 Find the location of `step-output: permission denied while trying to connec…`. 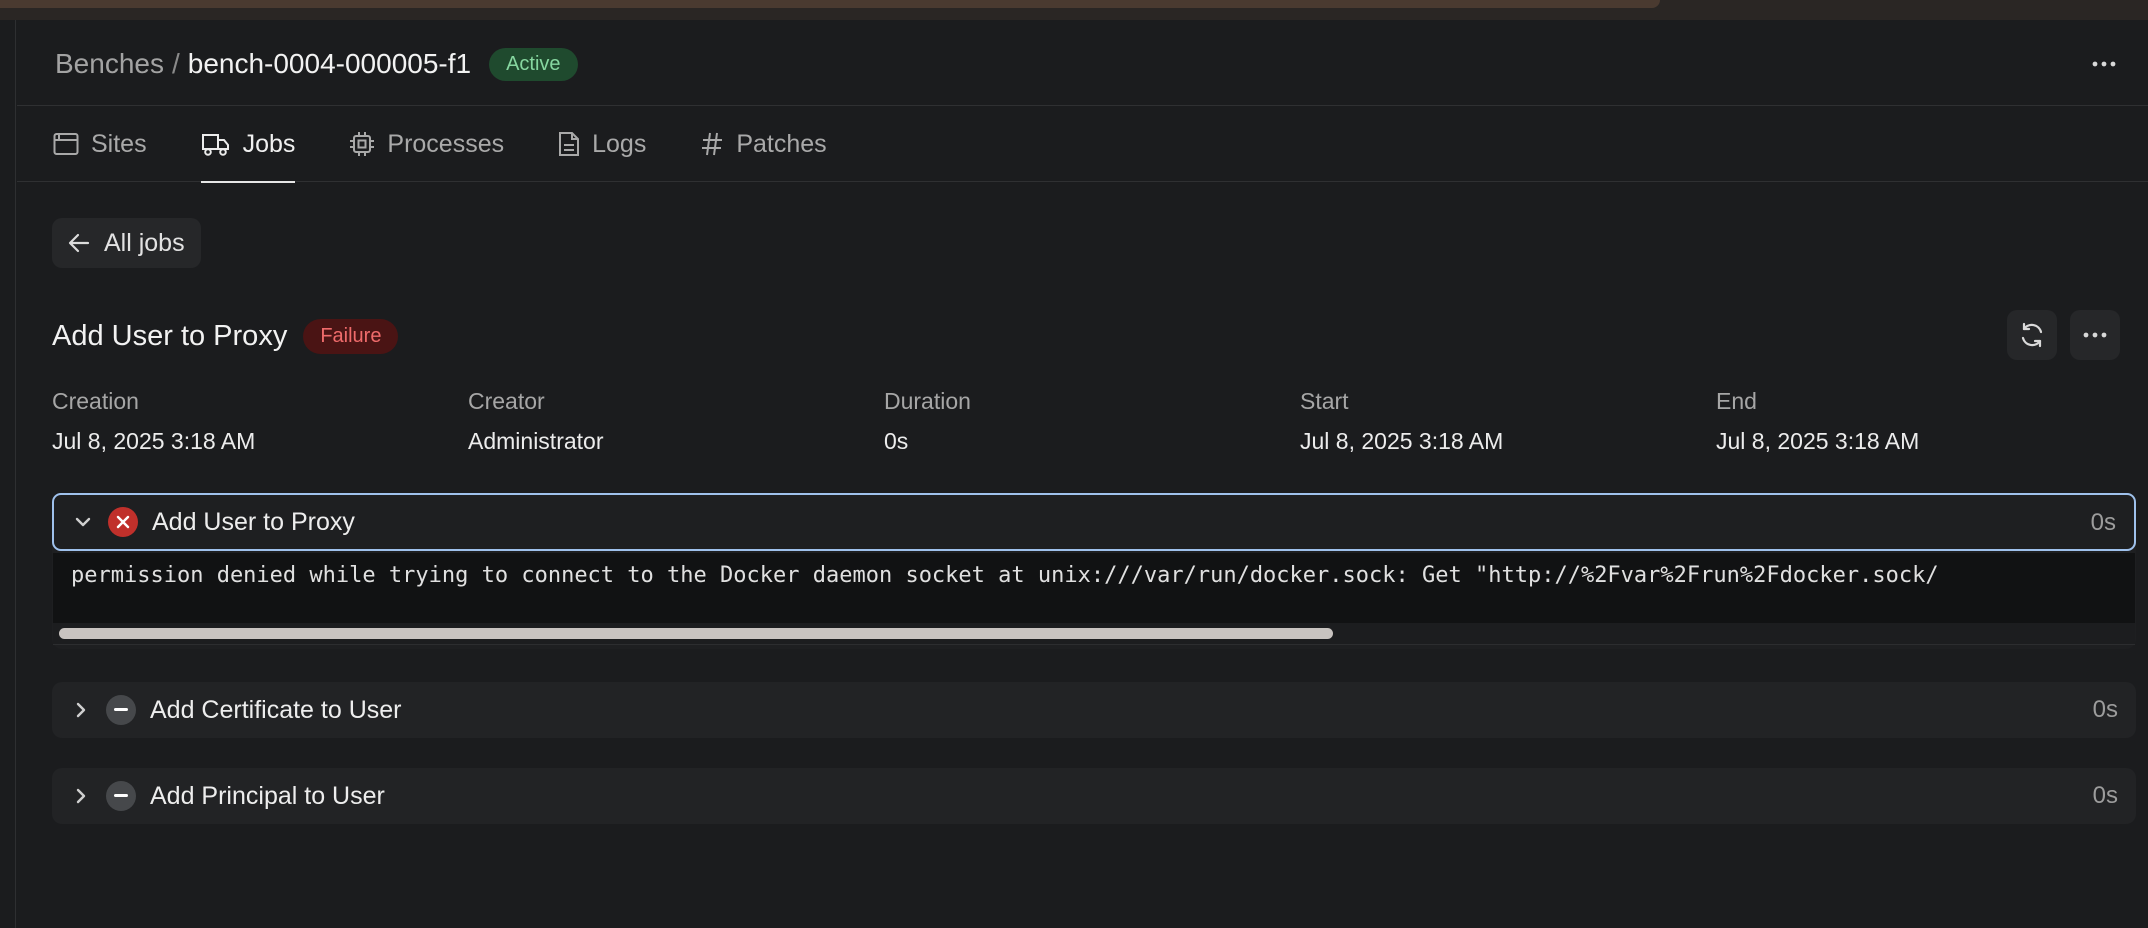

step-output: permission denied while trying to connec… is located at coordinates (1094, 588).